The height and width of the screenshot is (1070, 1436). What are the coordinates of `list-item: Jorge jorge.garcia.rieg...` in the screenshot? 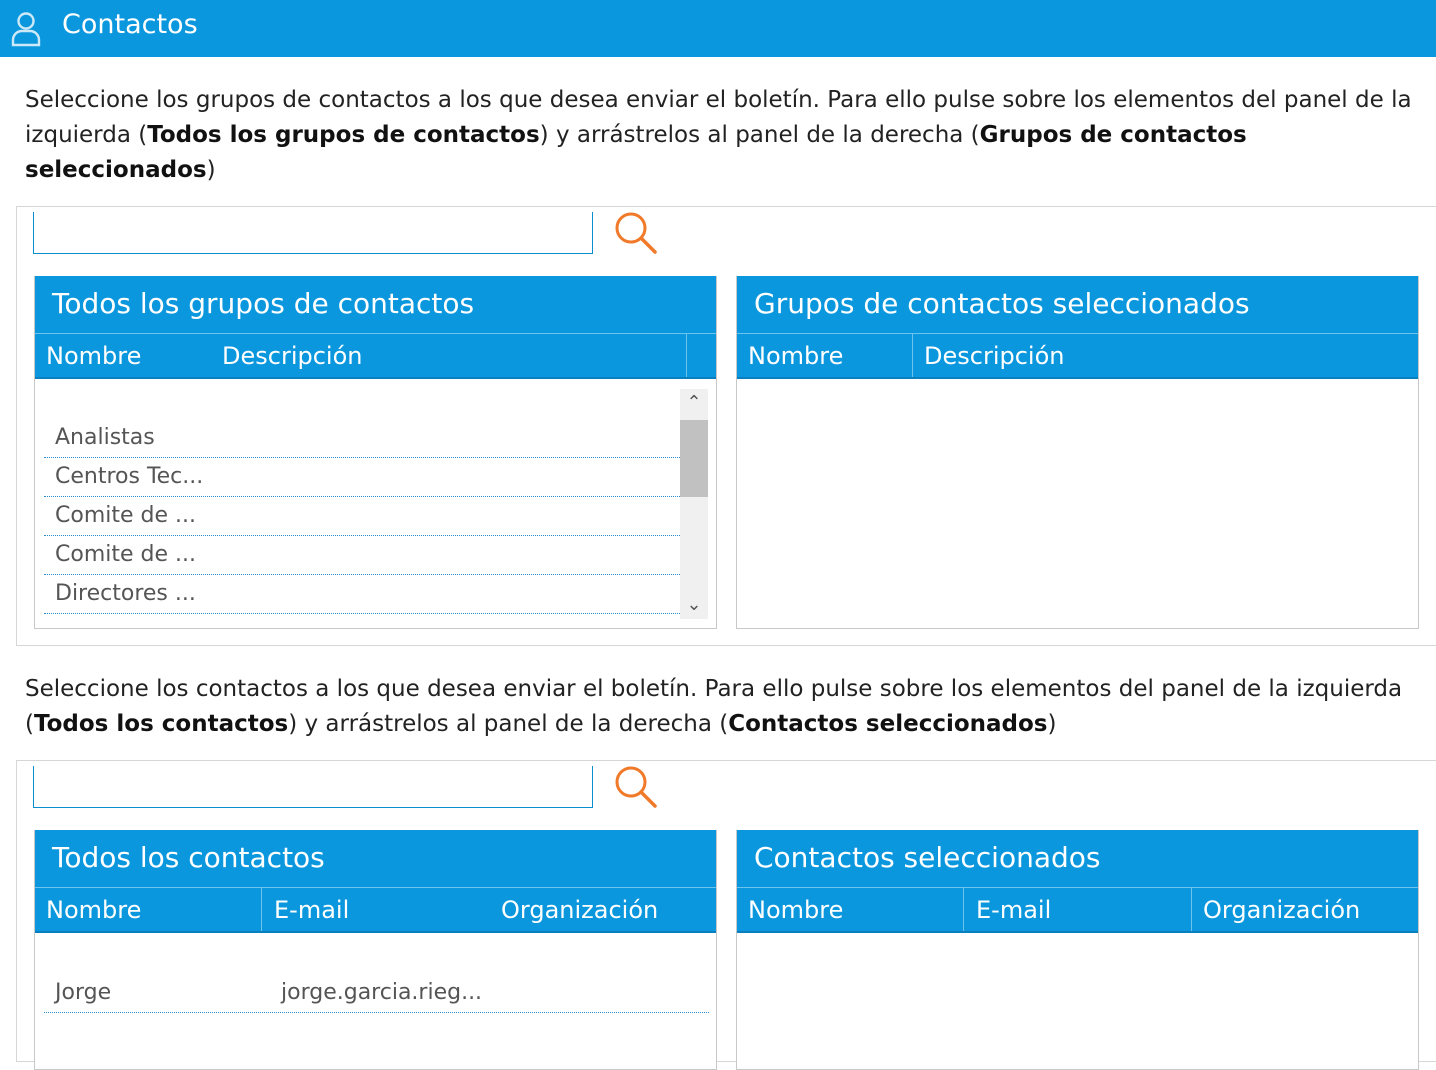 It's located at (376, 993).